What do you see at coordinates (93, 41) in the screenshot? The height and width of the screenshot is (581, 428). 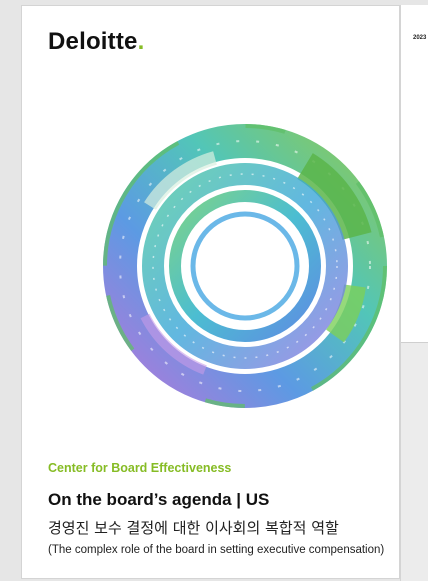 I see `brand-name: Deloitte` at bounding box center [93, 41].